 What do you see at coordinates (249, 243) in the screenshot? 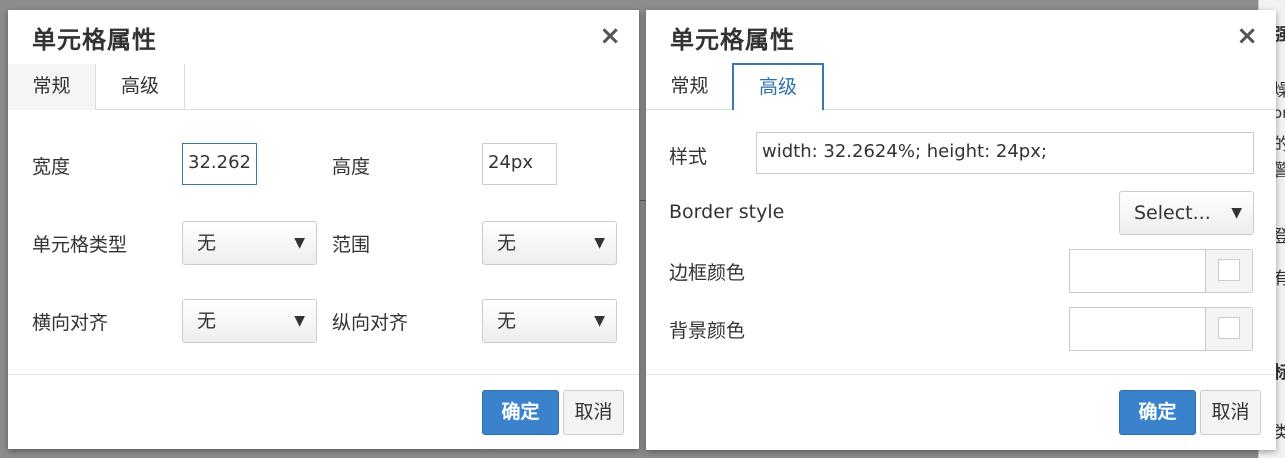
I see `cell-type-select: 无 ▼` at bounding box center [249, 243].